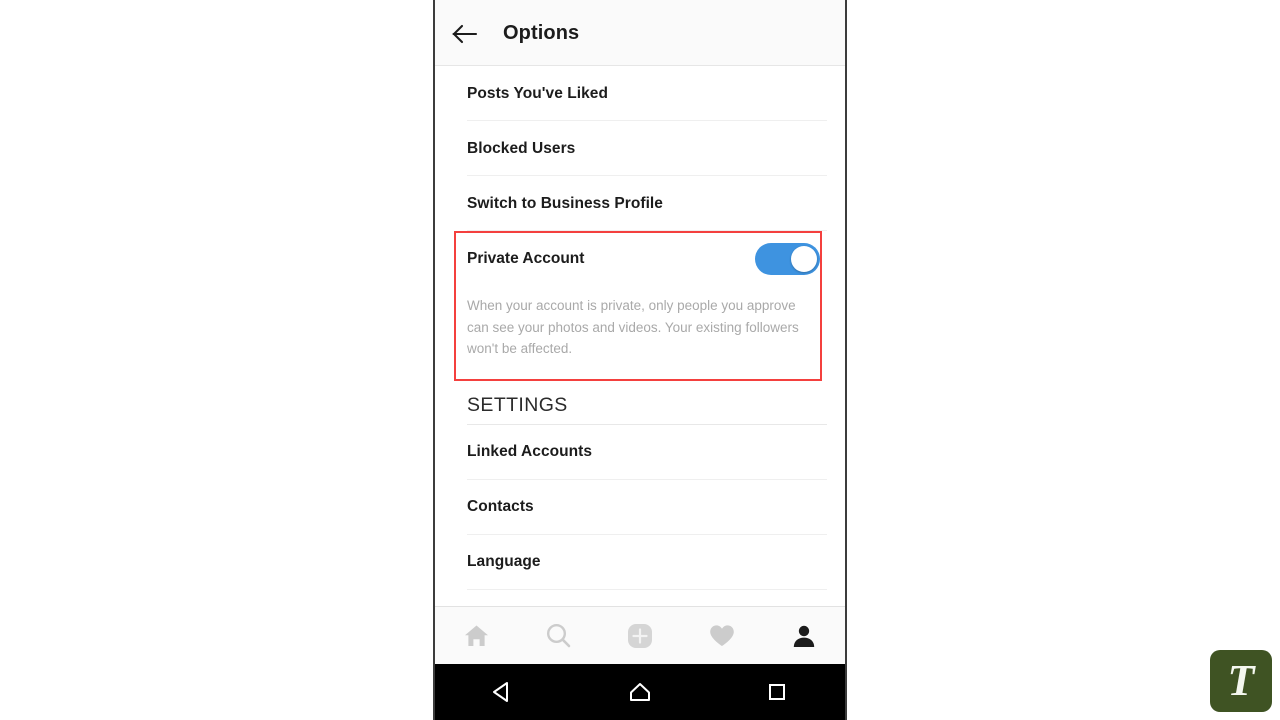  Describe the element at coordinates (501, 692) in the screenshot. I see `back-triangle-icon` at that location.